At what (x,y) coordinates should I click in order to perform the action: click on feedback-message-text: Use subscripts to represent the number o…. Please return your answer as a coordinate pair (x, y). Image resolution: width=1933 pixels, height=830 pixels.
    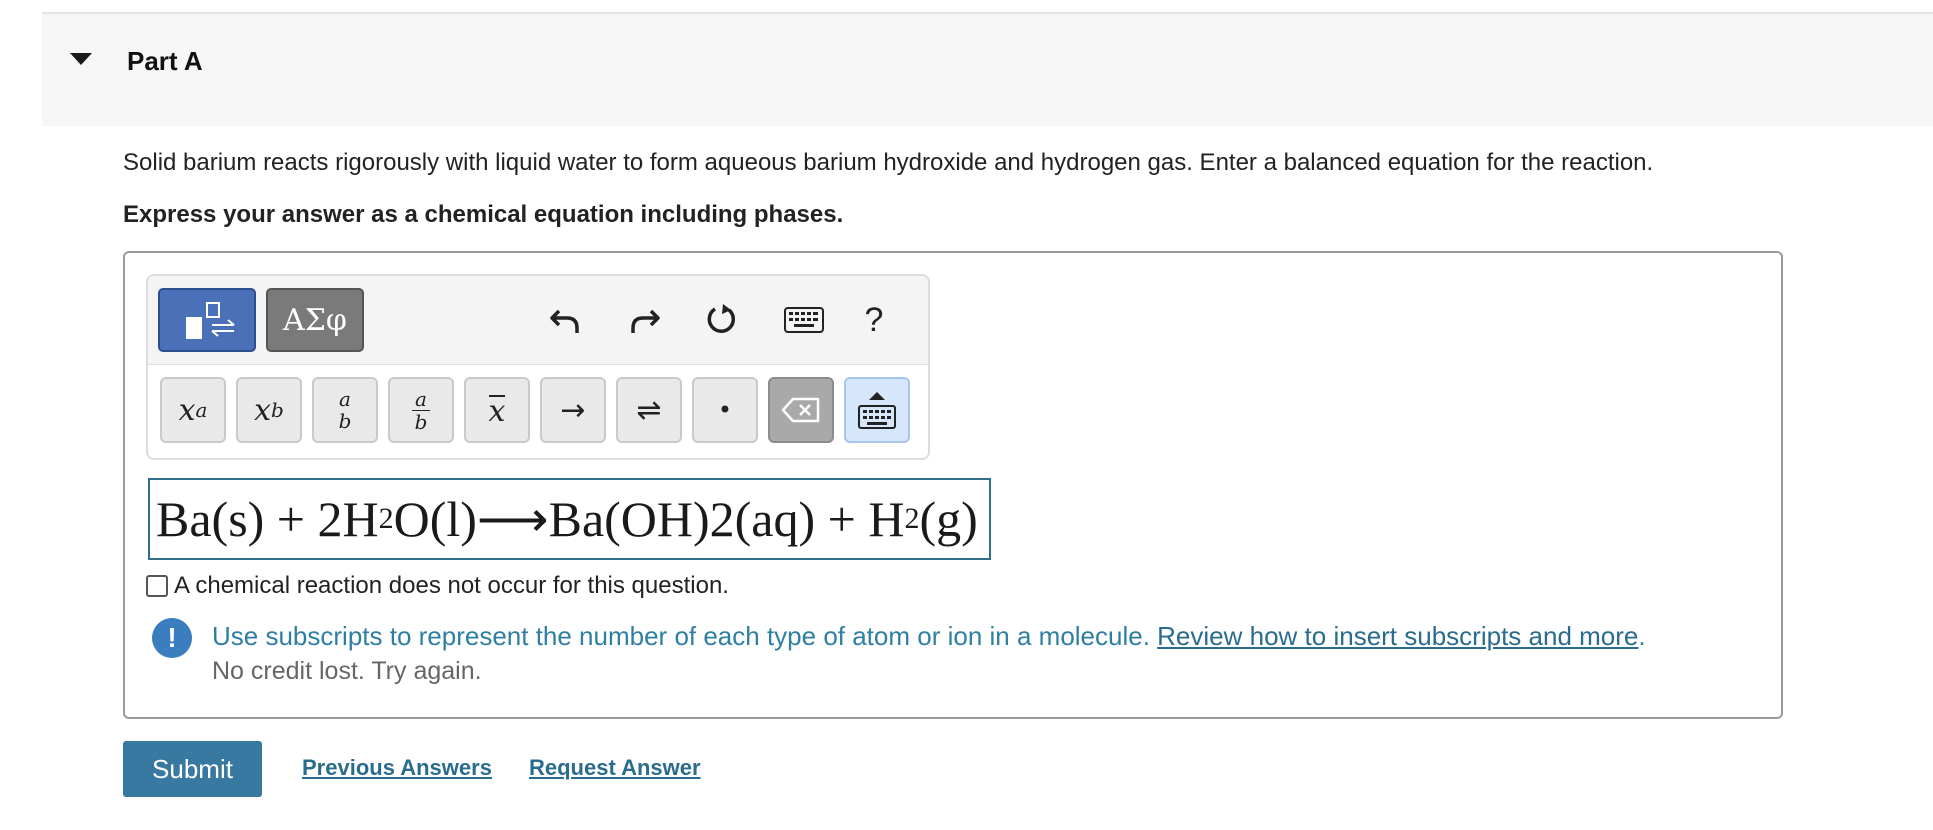
    Looking at the image, I should click on (685, 636).